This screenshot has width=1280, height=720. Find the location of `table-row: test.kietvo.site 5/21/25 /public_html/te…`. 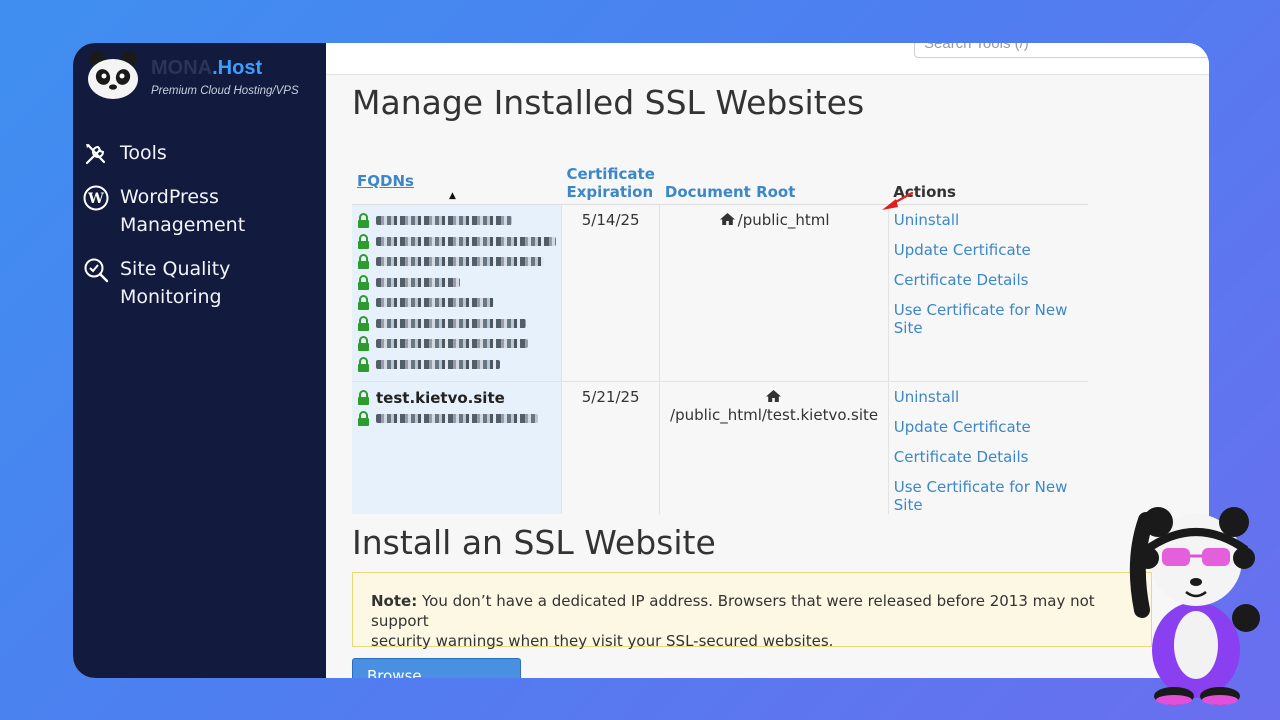

table-row: test.kietvo.site 5/21/25 /public_html/te… is located at coordinates (720, 447).